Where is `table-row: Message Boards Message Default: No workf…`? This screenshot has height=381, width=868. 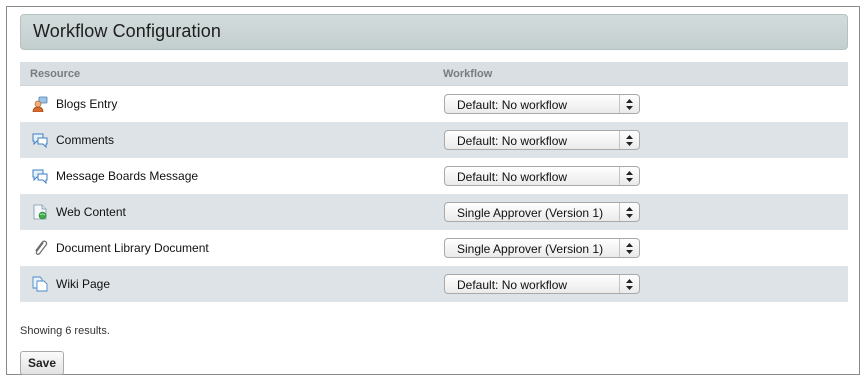
table-row: Message Boards Message Default: No workf… is located at coordinates (434, 176).